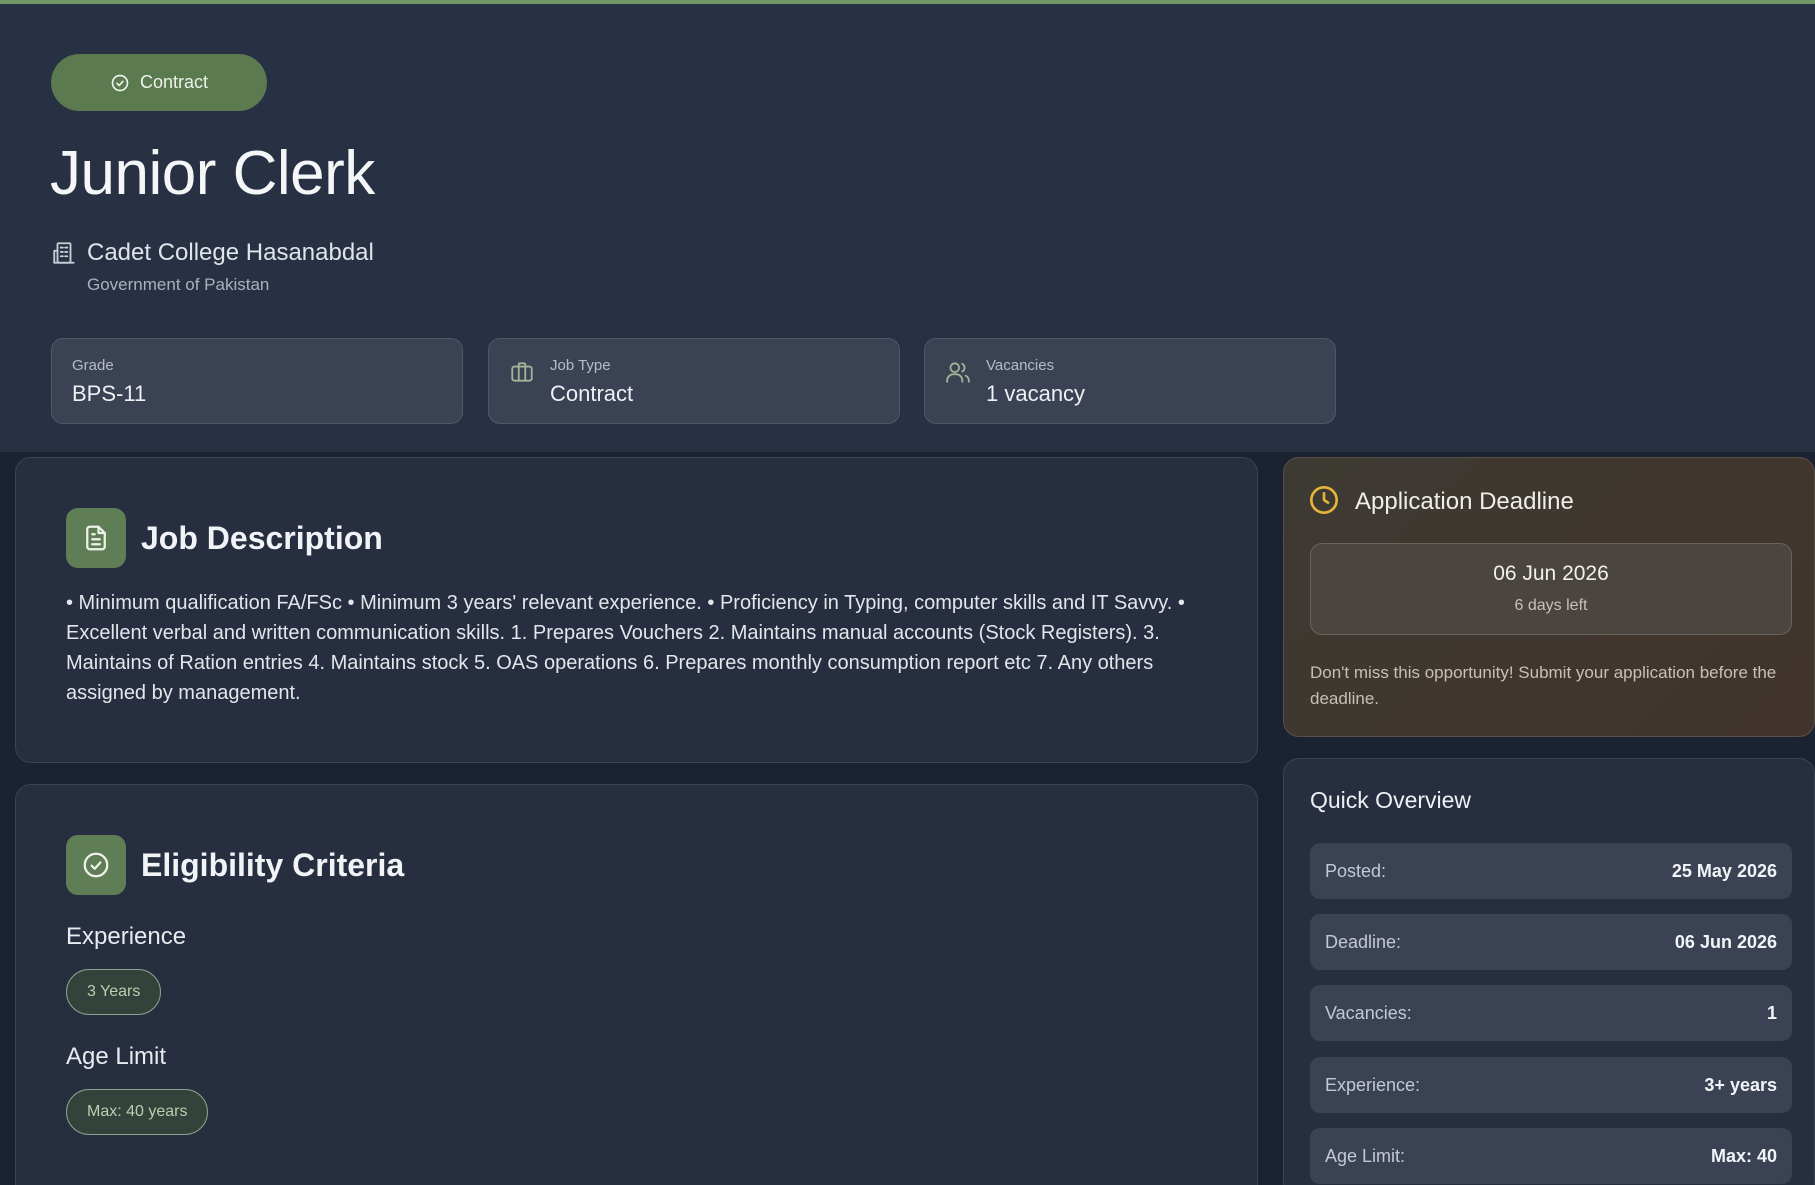 The height and width of the screenshot is (1185, 1815). What do you see at coordinates (64, 253) in the screenshot?
I see `building-icon` at bounding box center [64, 253].